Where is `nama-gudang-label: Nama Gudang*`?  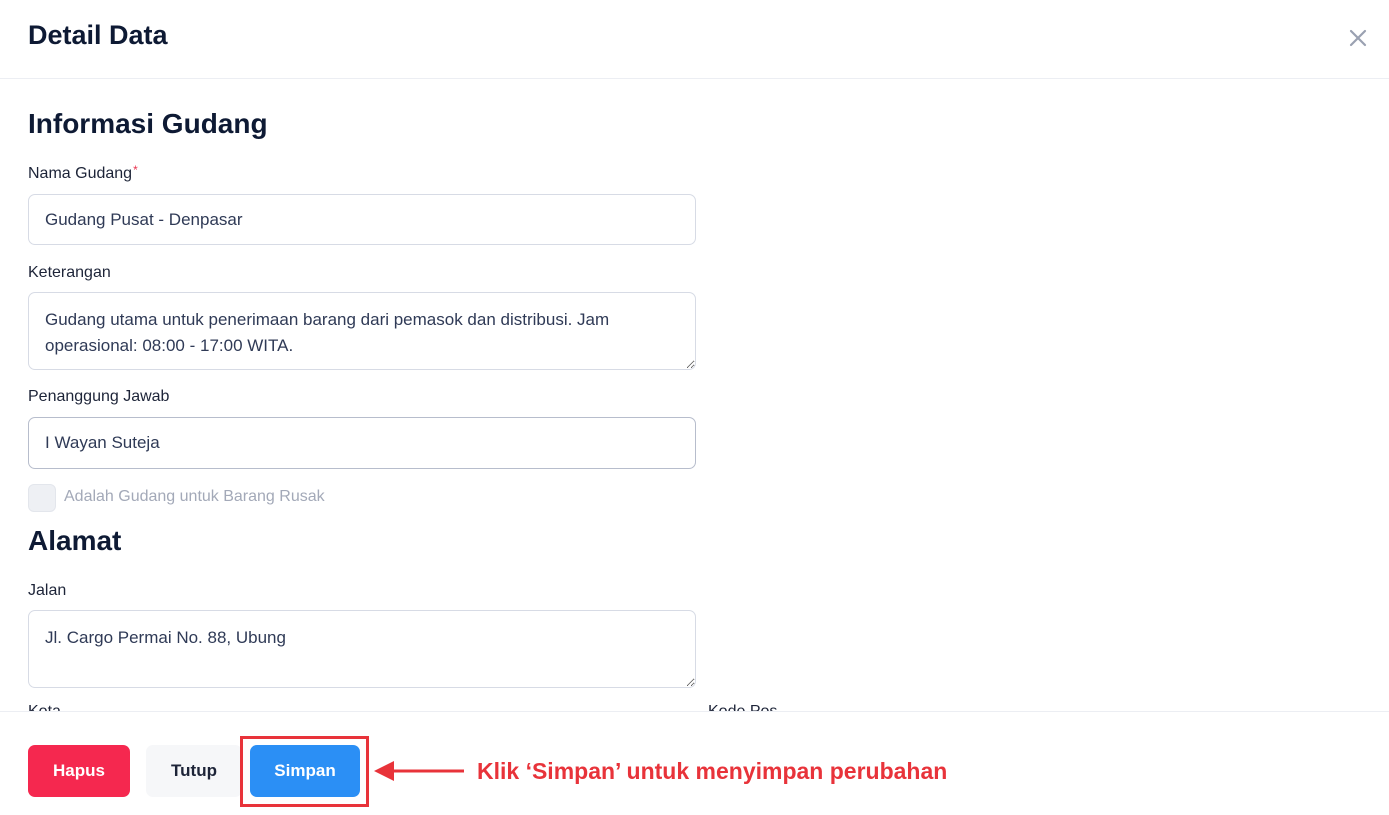 nama-gudang-label: Nama Gudang* is located at coordinates (83, 173).